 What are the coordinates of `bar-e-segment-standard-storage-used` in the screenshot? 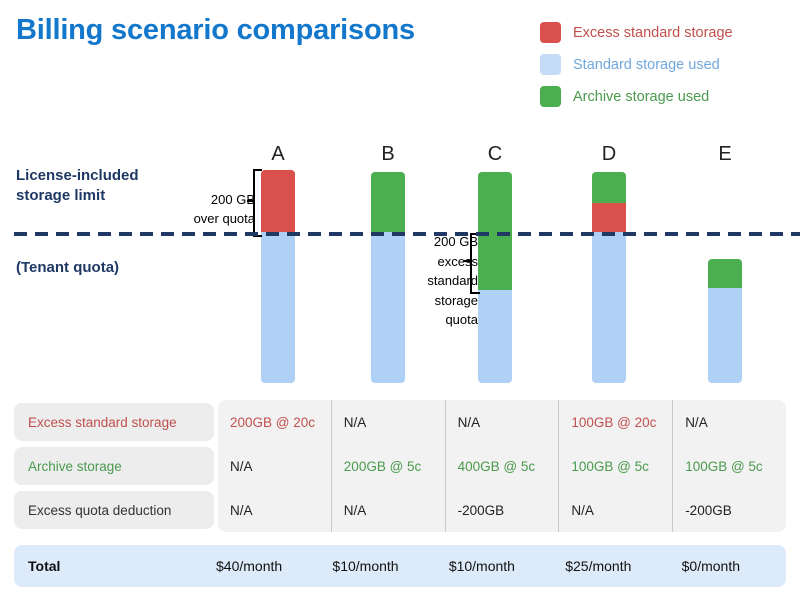 It's located at (725, 335).